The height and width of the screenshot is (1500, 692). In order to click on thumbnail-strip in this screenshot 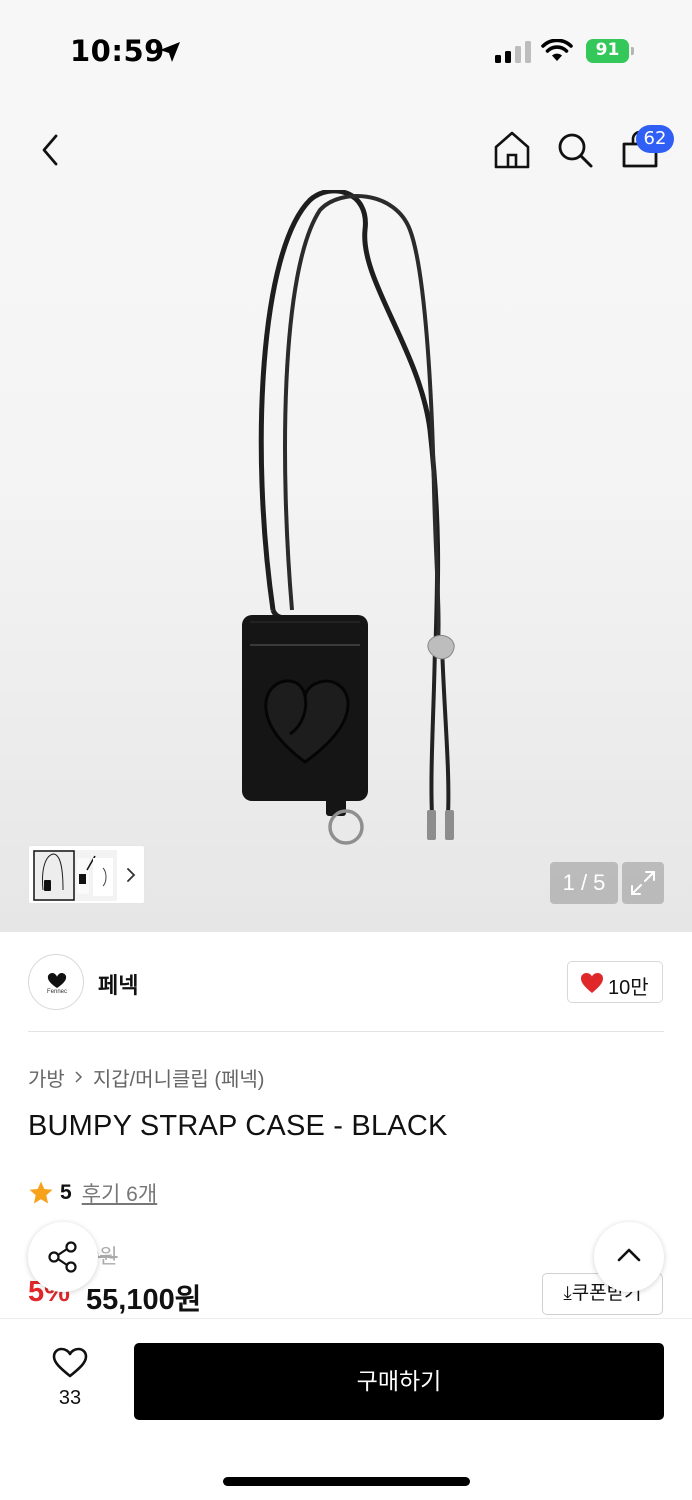, I will do `click(86, 874)`.